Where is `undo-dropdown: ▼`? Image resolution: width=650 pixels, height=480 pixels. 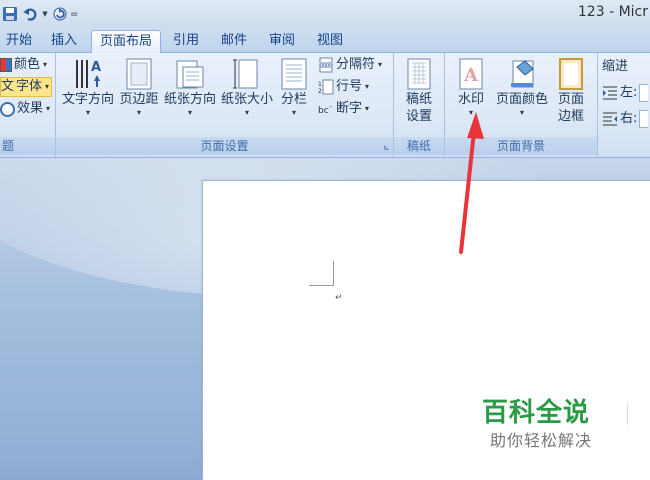 undo-dropdown: ▼ is located at coordinates (45, 14).